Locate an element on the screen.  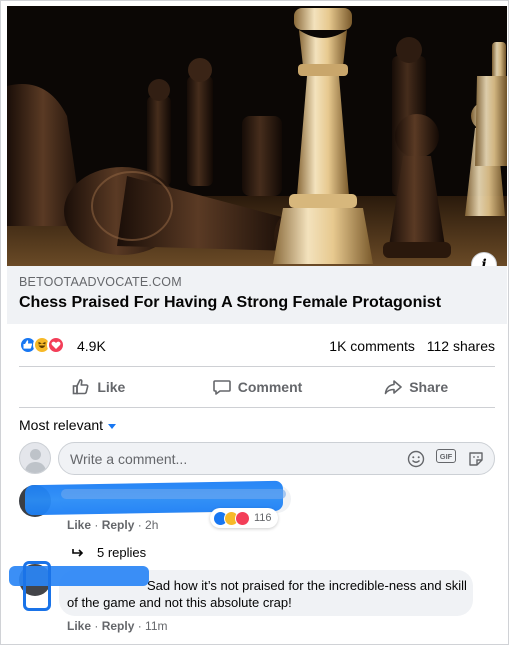
comment-actions: Like · Reply · 11m is located at coordinates (117, 626).